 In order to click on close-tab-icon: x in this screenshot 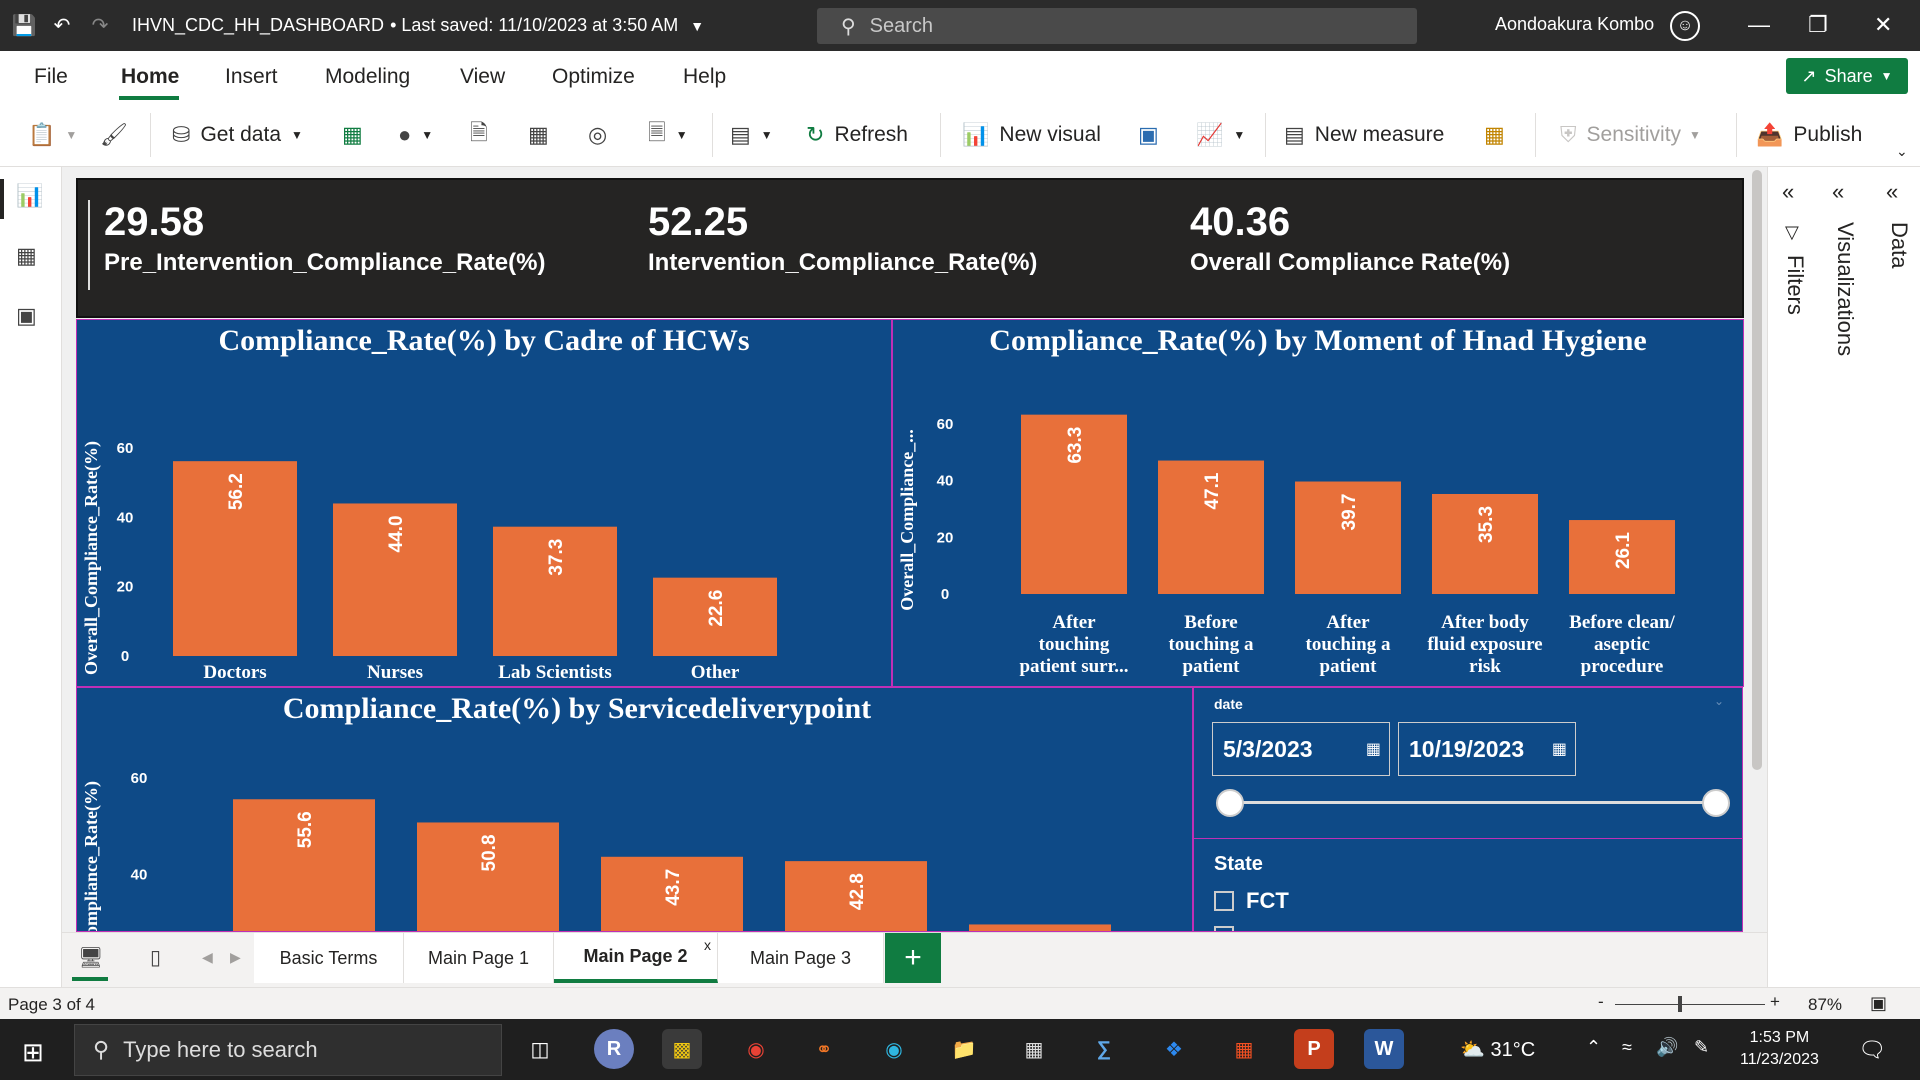, I will do `click(707, 945)`.